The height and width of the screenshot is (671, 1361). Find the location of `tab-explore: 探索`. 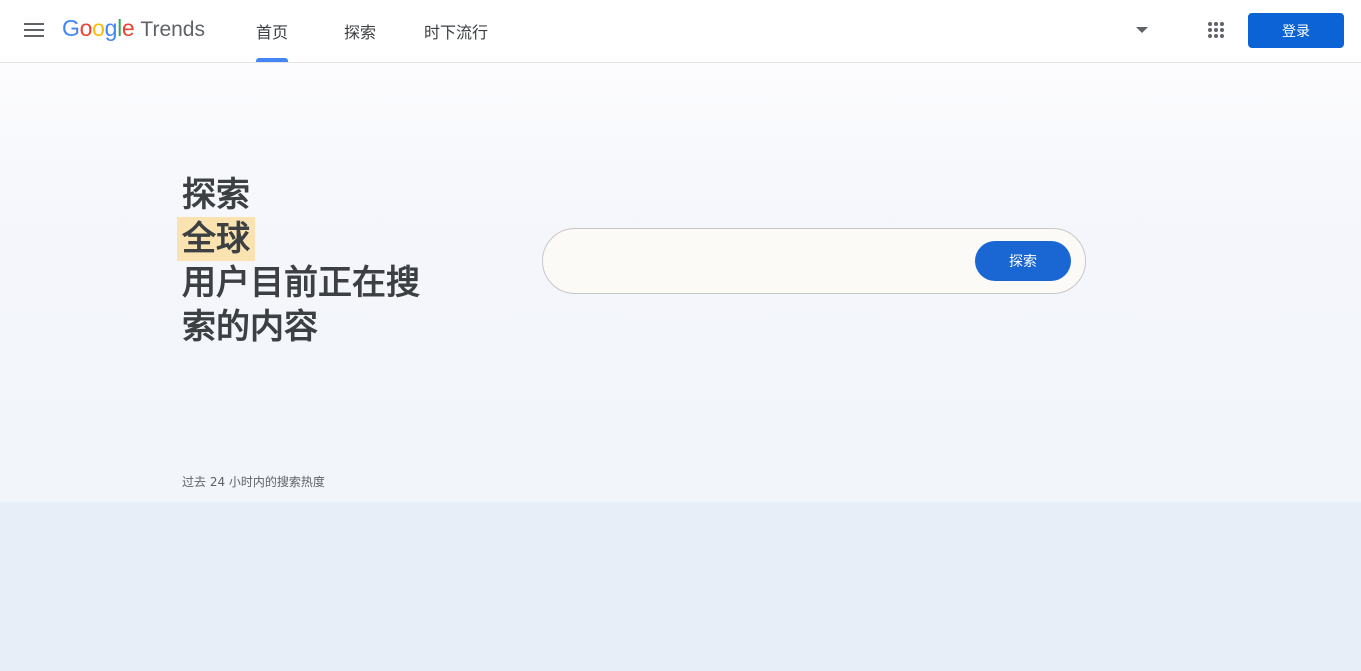

tab-explore: 探索 is located at coordinates (360, 31).